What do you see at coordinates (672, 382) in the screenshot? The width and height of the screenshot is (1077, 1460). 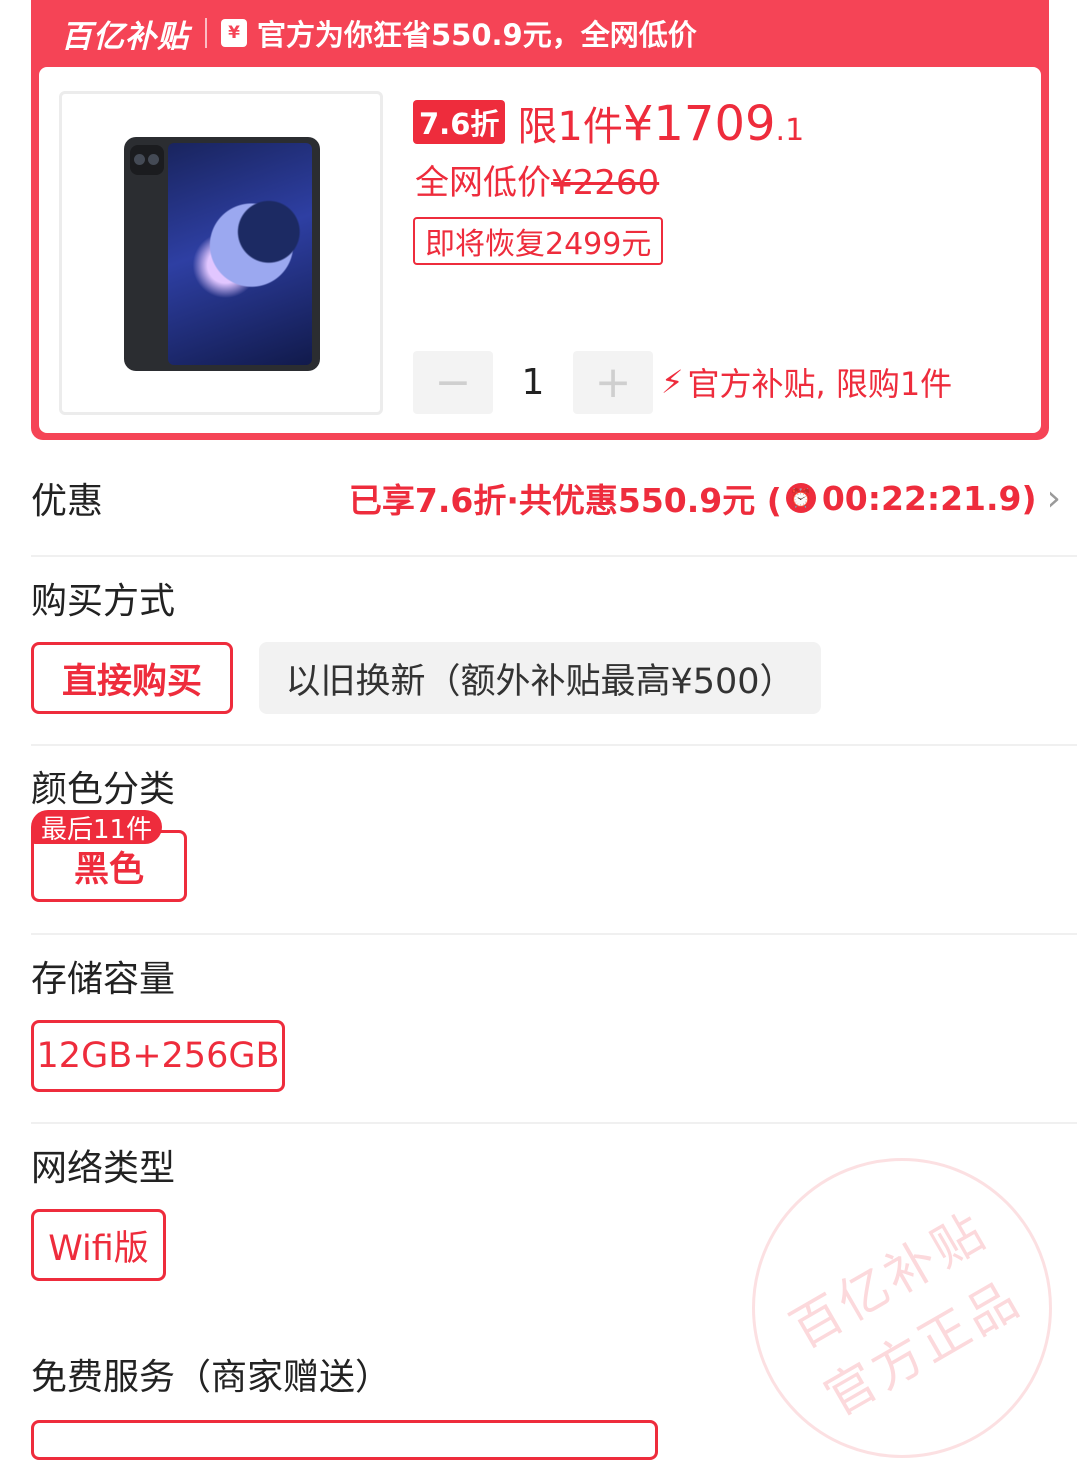 I see `lightning-icon: ⚡` at bounding box center [672, 382].